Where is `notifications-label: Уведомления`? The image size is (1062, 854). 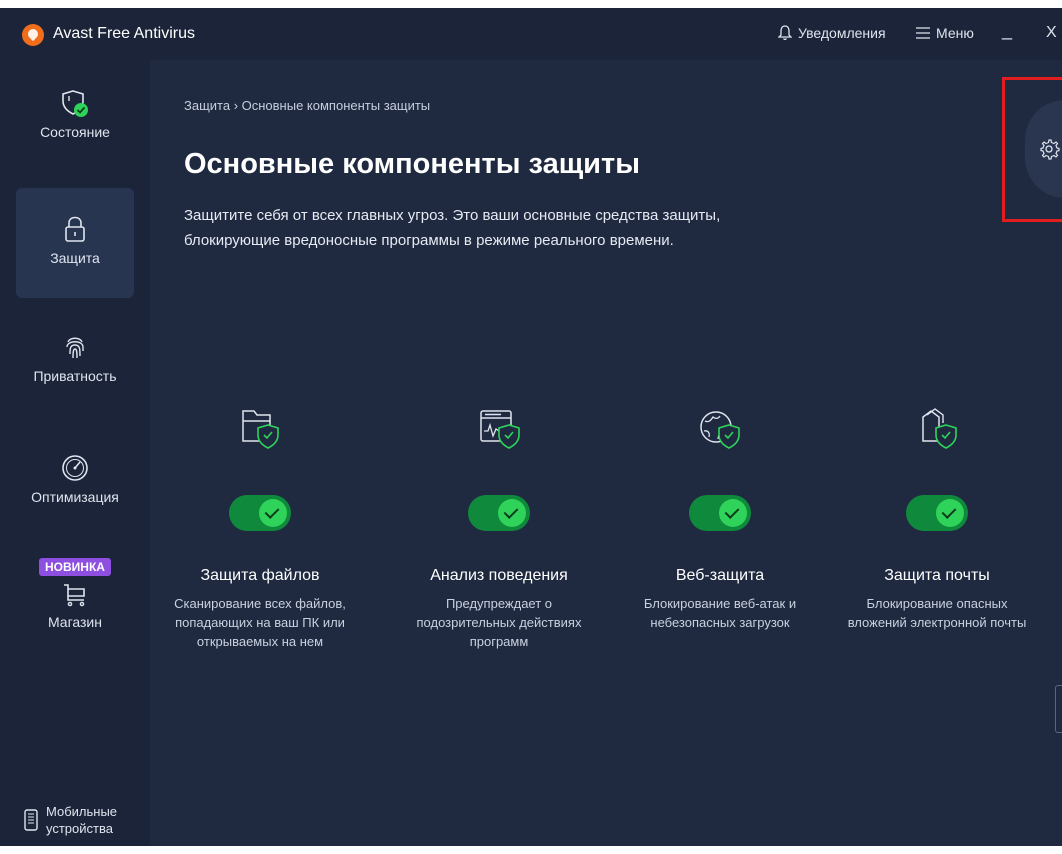 notifications-label: Уведомления is located at coordinates (842, 33).